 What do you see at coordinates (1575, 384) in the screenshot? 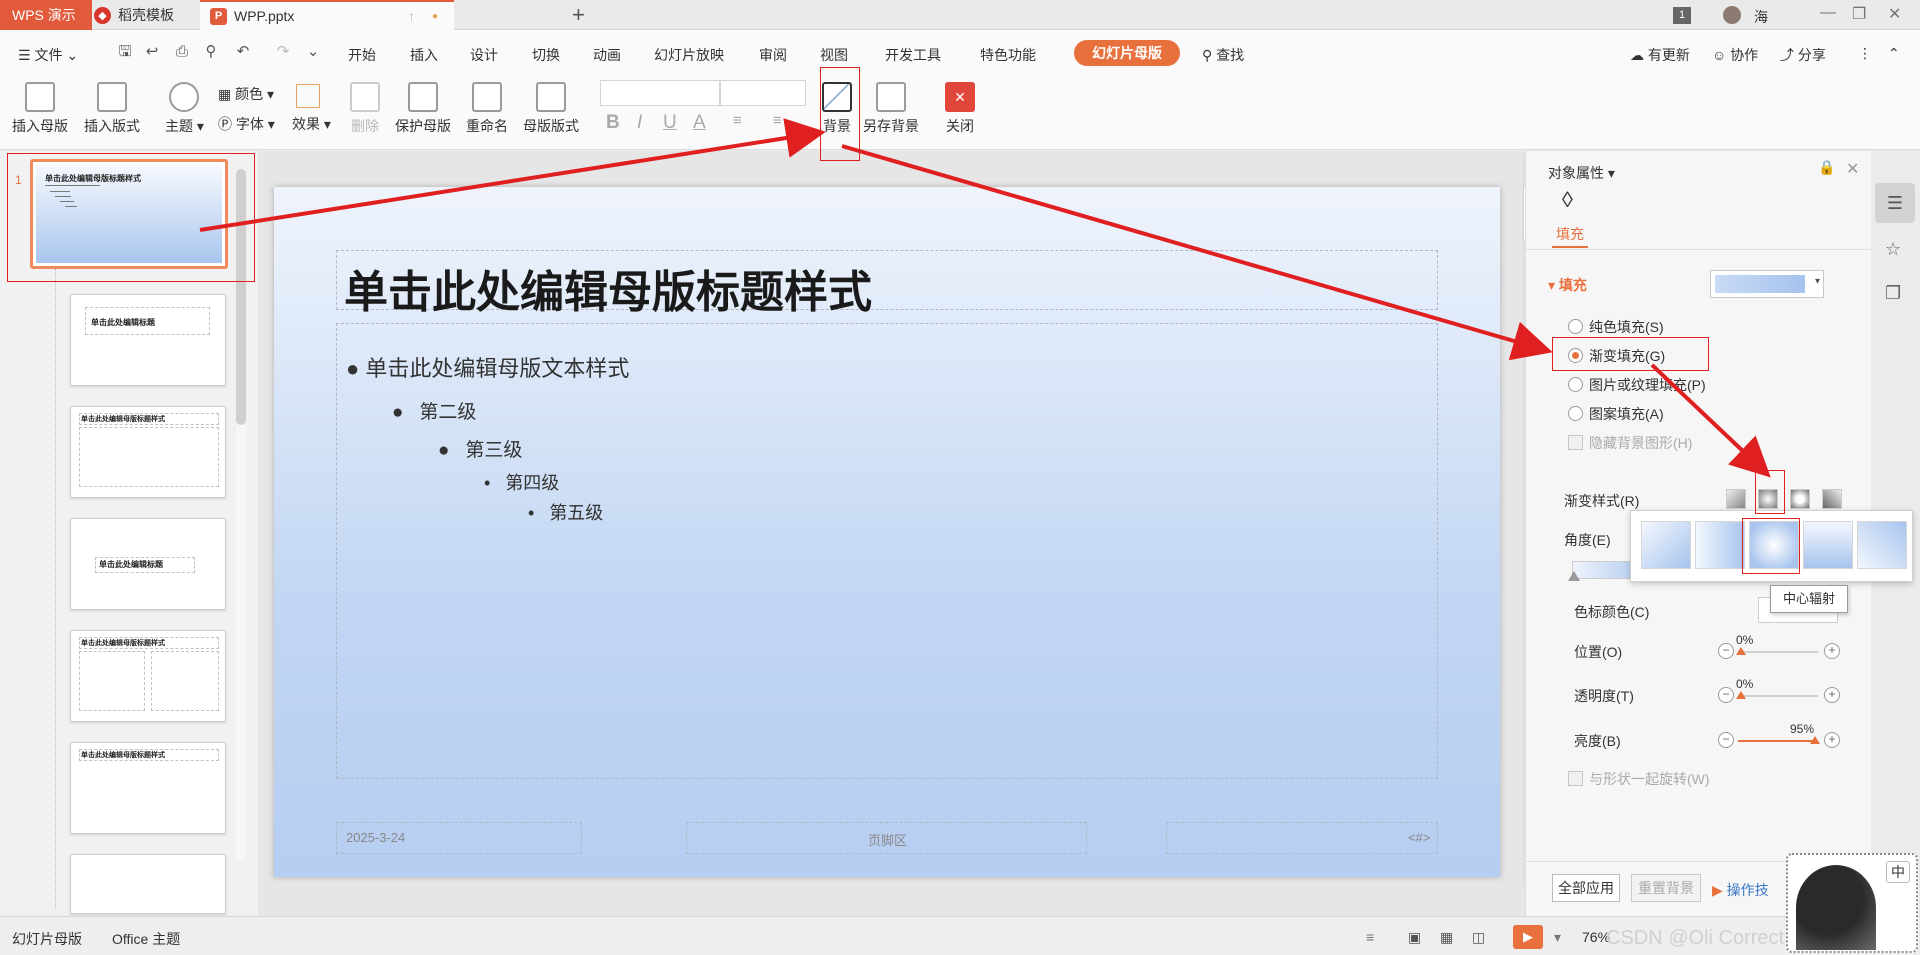
I see `picture-fill-radio` at bounding box center [1575, 384].